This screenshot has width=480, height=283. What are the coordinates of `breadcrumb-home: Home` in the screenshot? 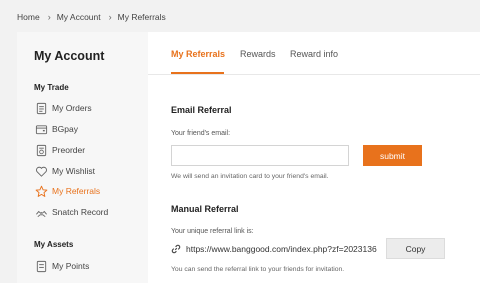 It's located at (28, 17).